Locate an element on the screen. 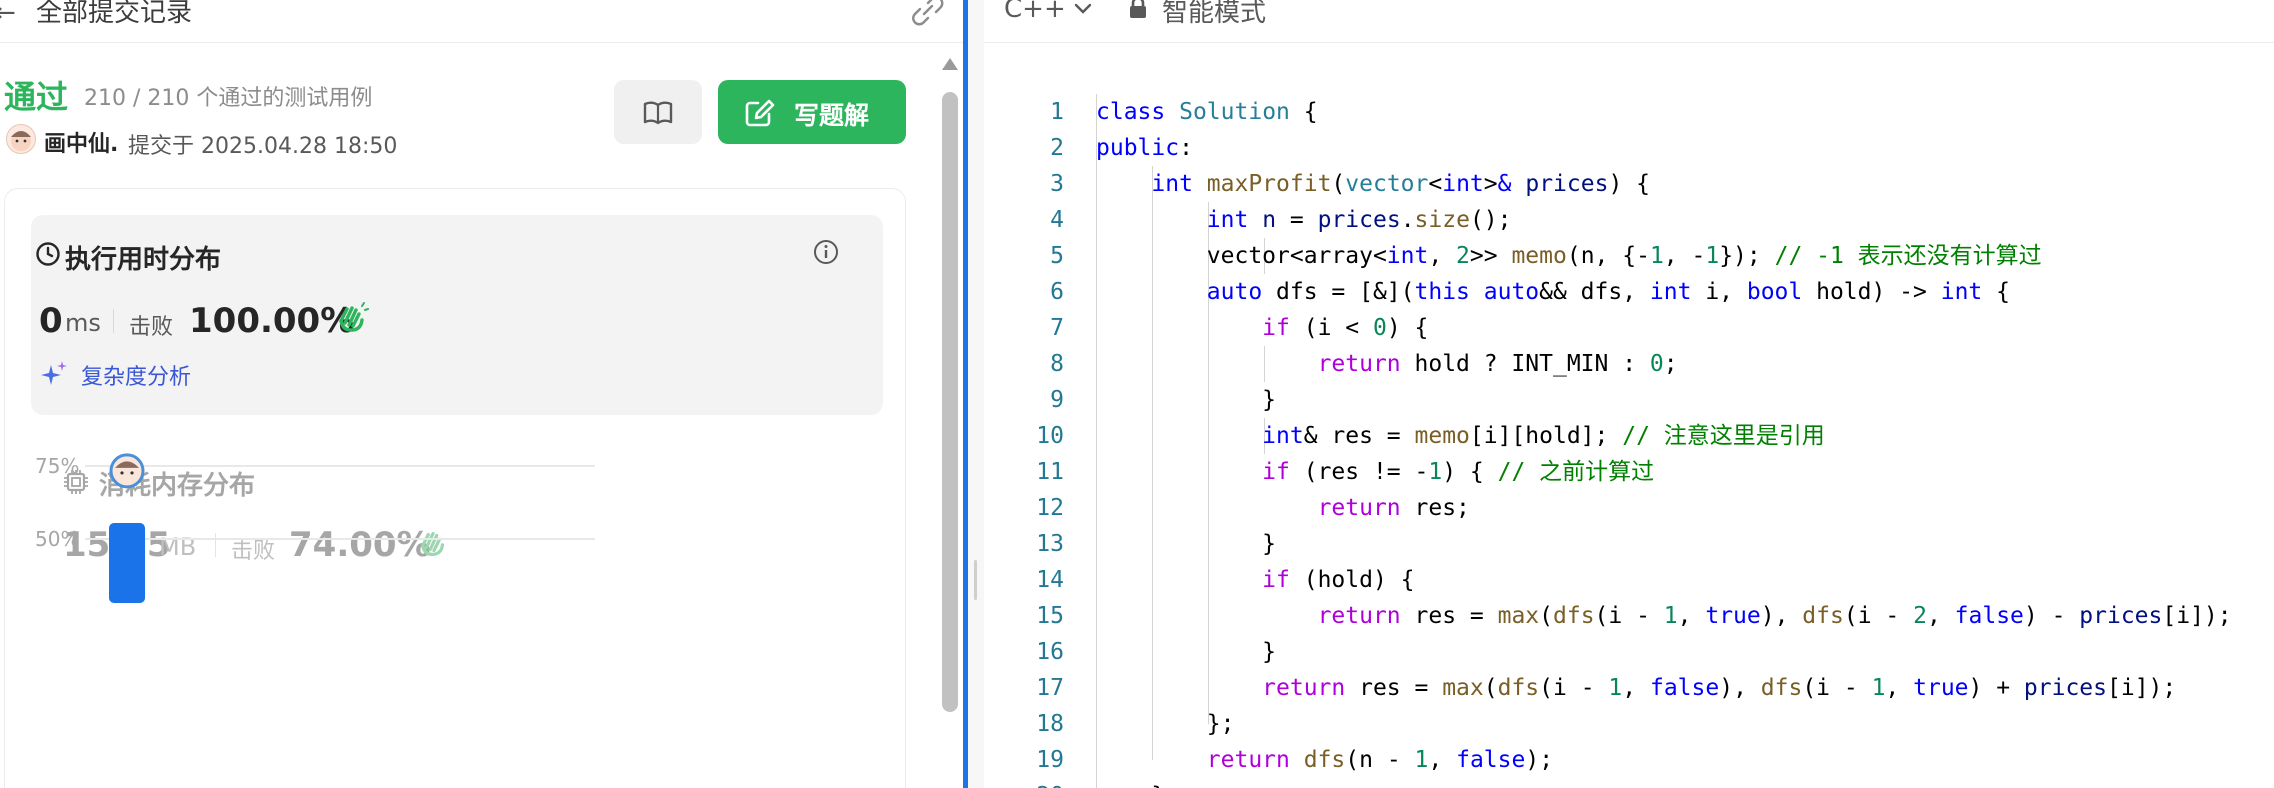 Image resolution: width=2274 pixels, height=788 pixels. resize-handle is located at coordinates (976, 394).